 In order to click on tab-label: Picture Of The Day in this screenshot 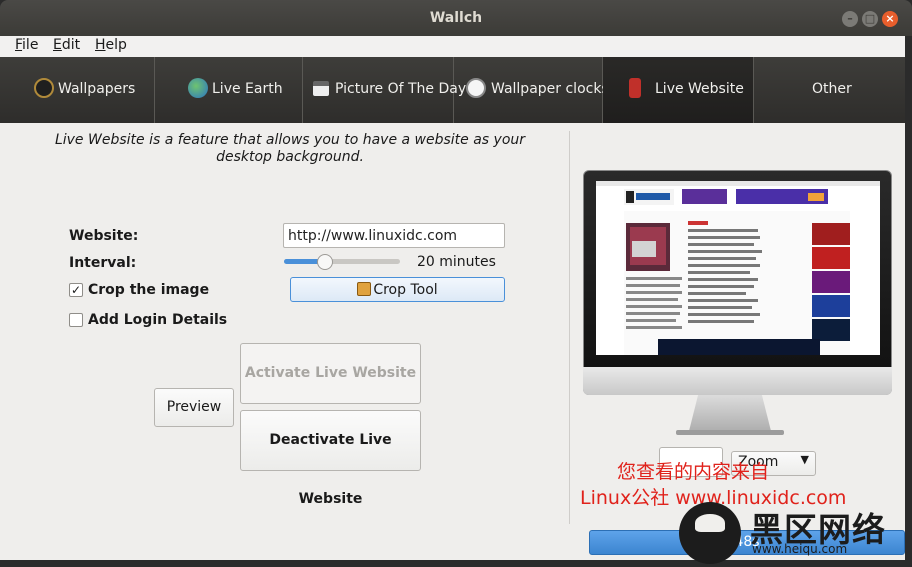, I will do `click(401, 89)`.